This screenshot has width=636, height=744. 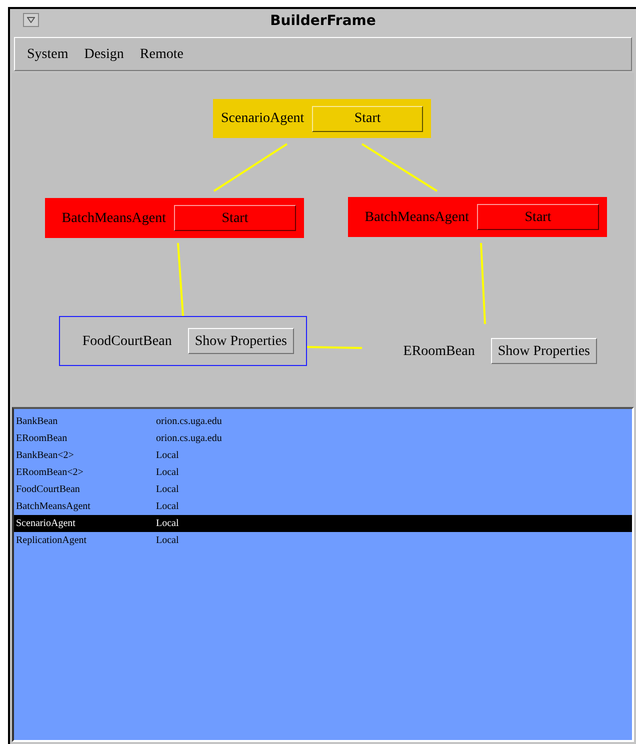 I want to click on list-row: ScenarioAgent Local, so click(x=323, y=523).